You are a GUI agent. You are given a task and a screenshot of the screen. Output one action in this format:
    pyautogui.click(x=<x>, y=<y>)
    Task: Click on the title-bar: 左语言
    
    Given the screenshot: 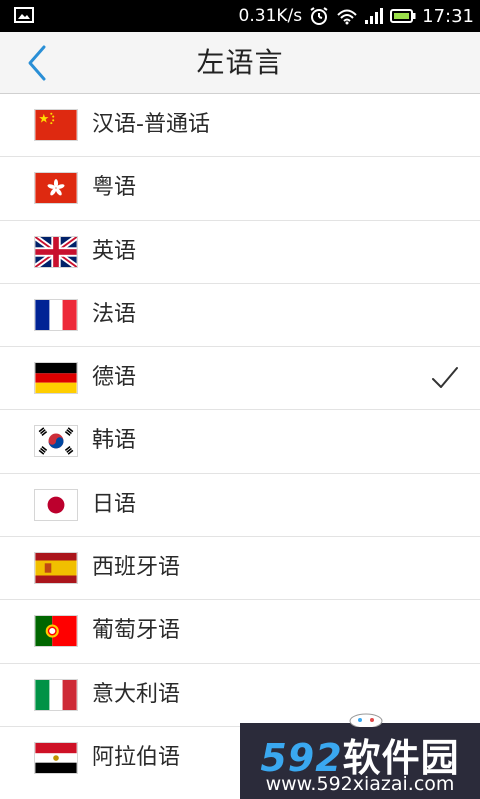 What is the action you would take?
    pyautogui.click(x=240, y=63)
    